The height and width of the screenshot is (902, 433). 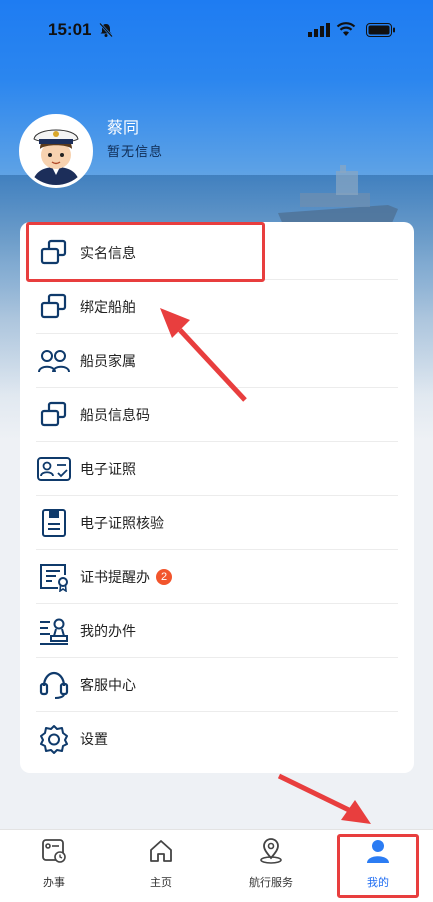 I want to click on sailor-avatar-icon, so click(x=56, y=151).